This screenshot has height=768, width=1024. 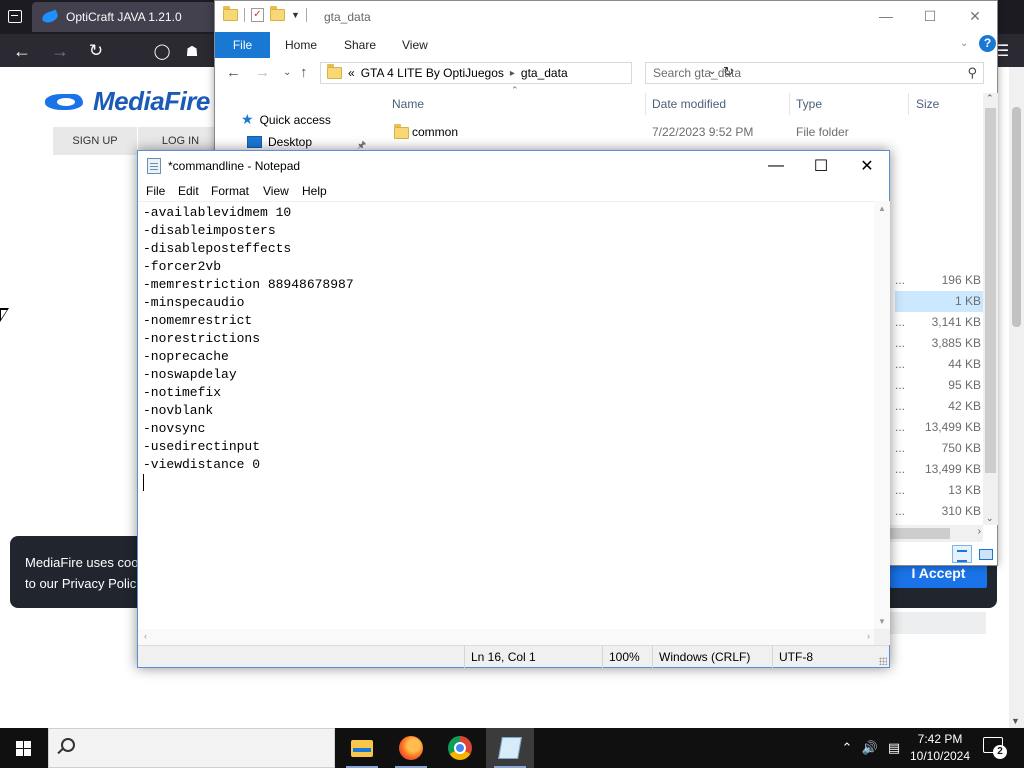 I want to click on column-header-date-modified: Date modified, so click(x=689, y=104).